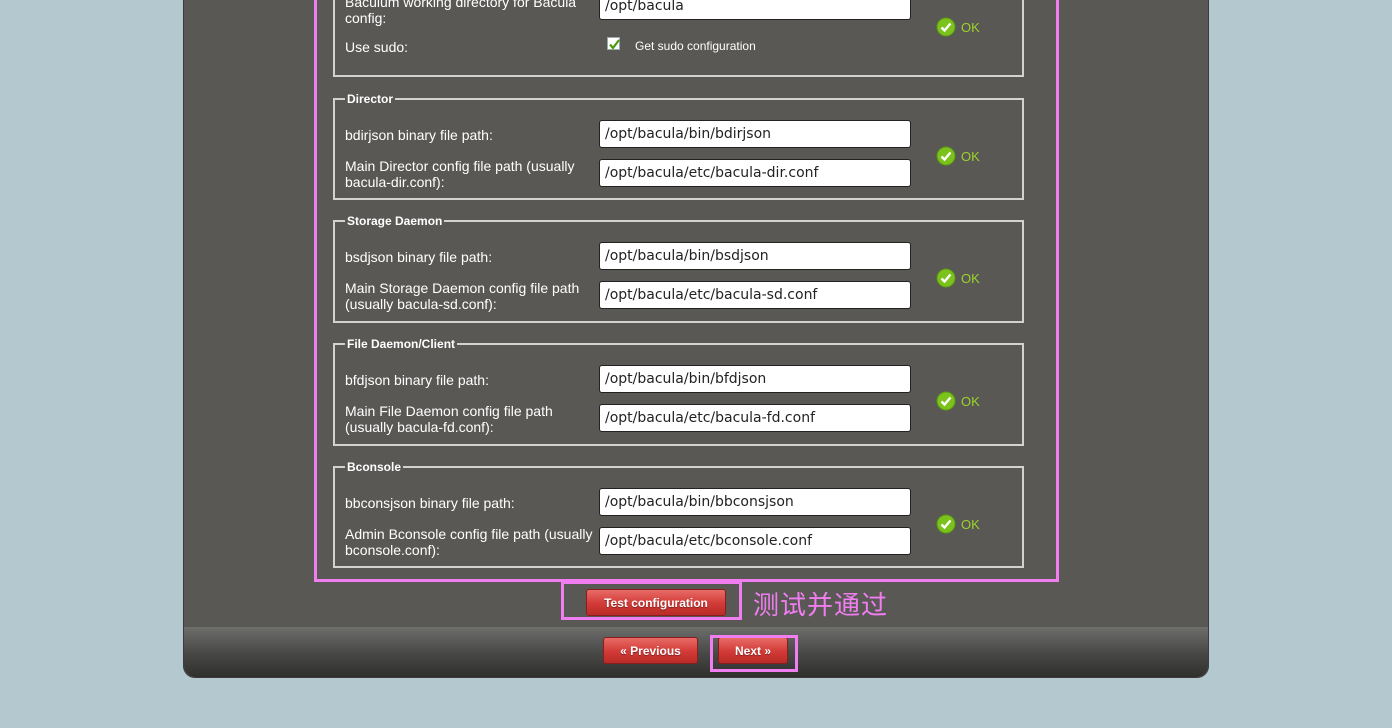 This screenshot has height=728, width=1392. What do you see at coordinates (650, 650) in the screenshot?
I see `previous-button: « Previous` at bounding box center [650, 650].